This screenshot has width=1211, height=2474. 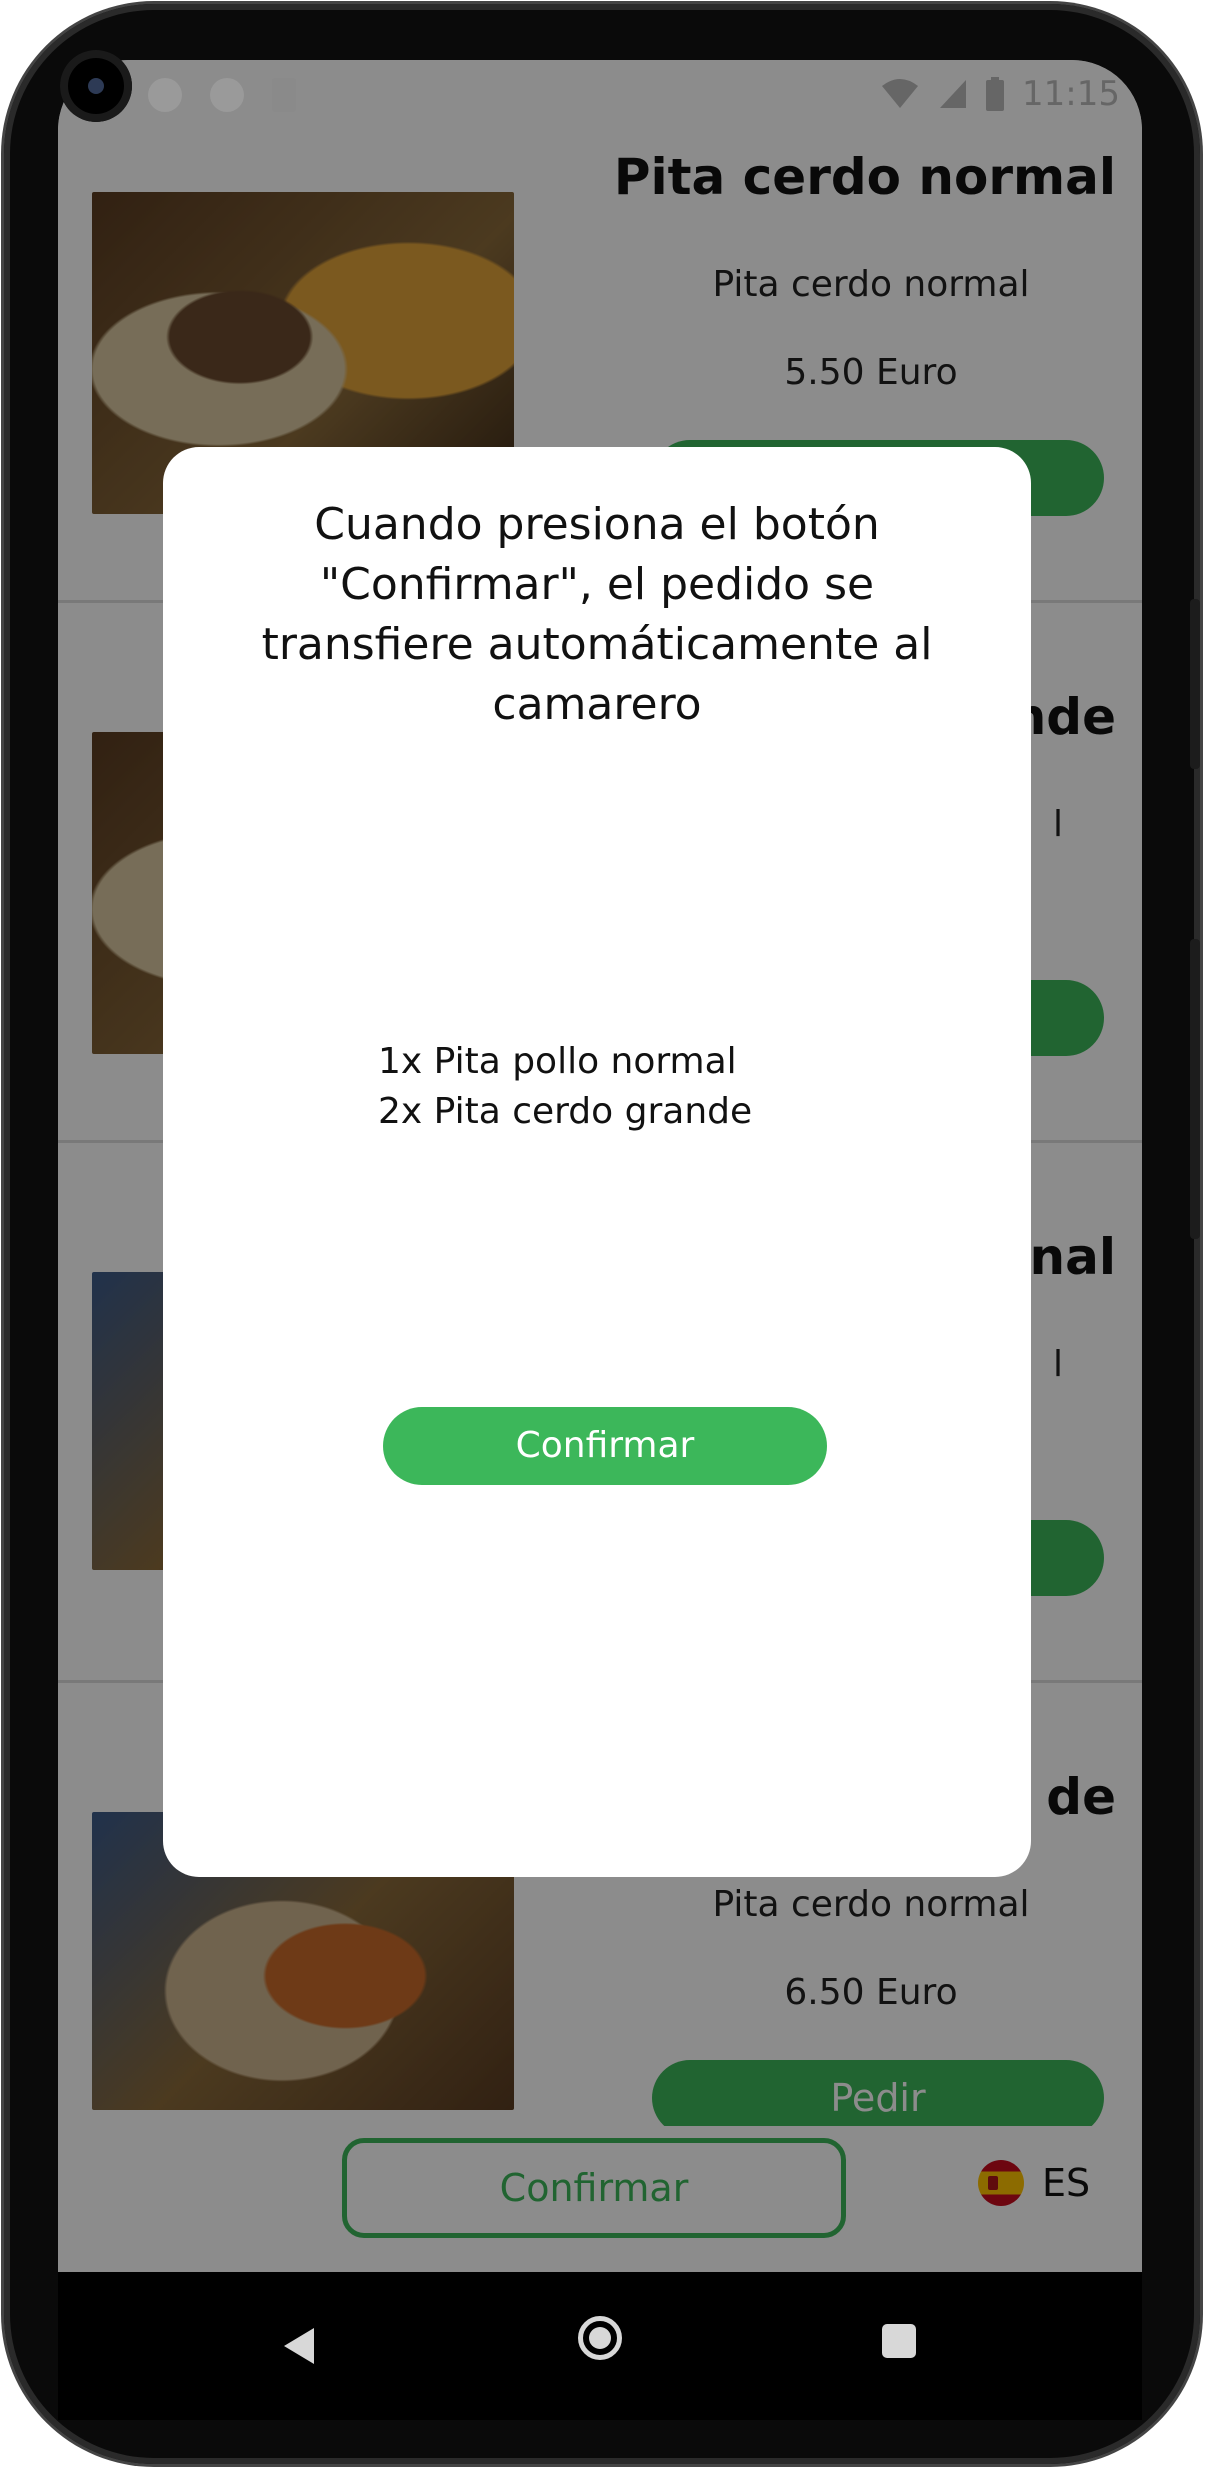 I want to click on volume-button, so click(x=1195, y=684).